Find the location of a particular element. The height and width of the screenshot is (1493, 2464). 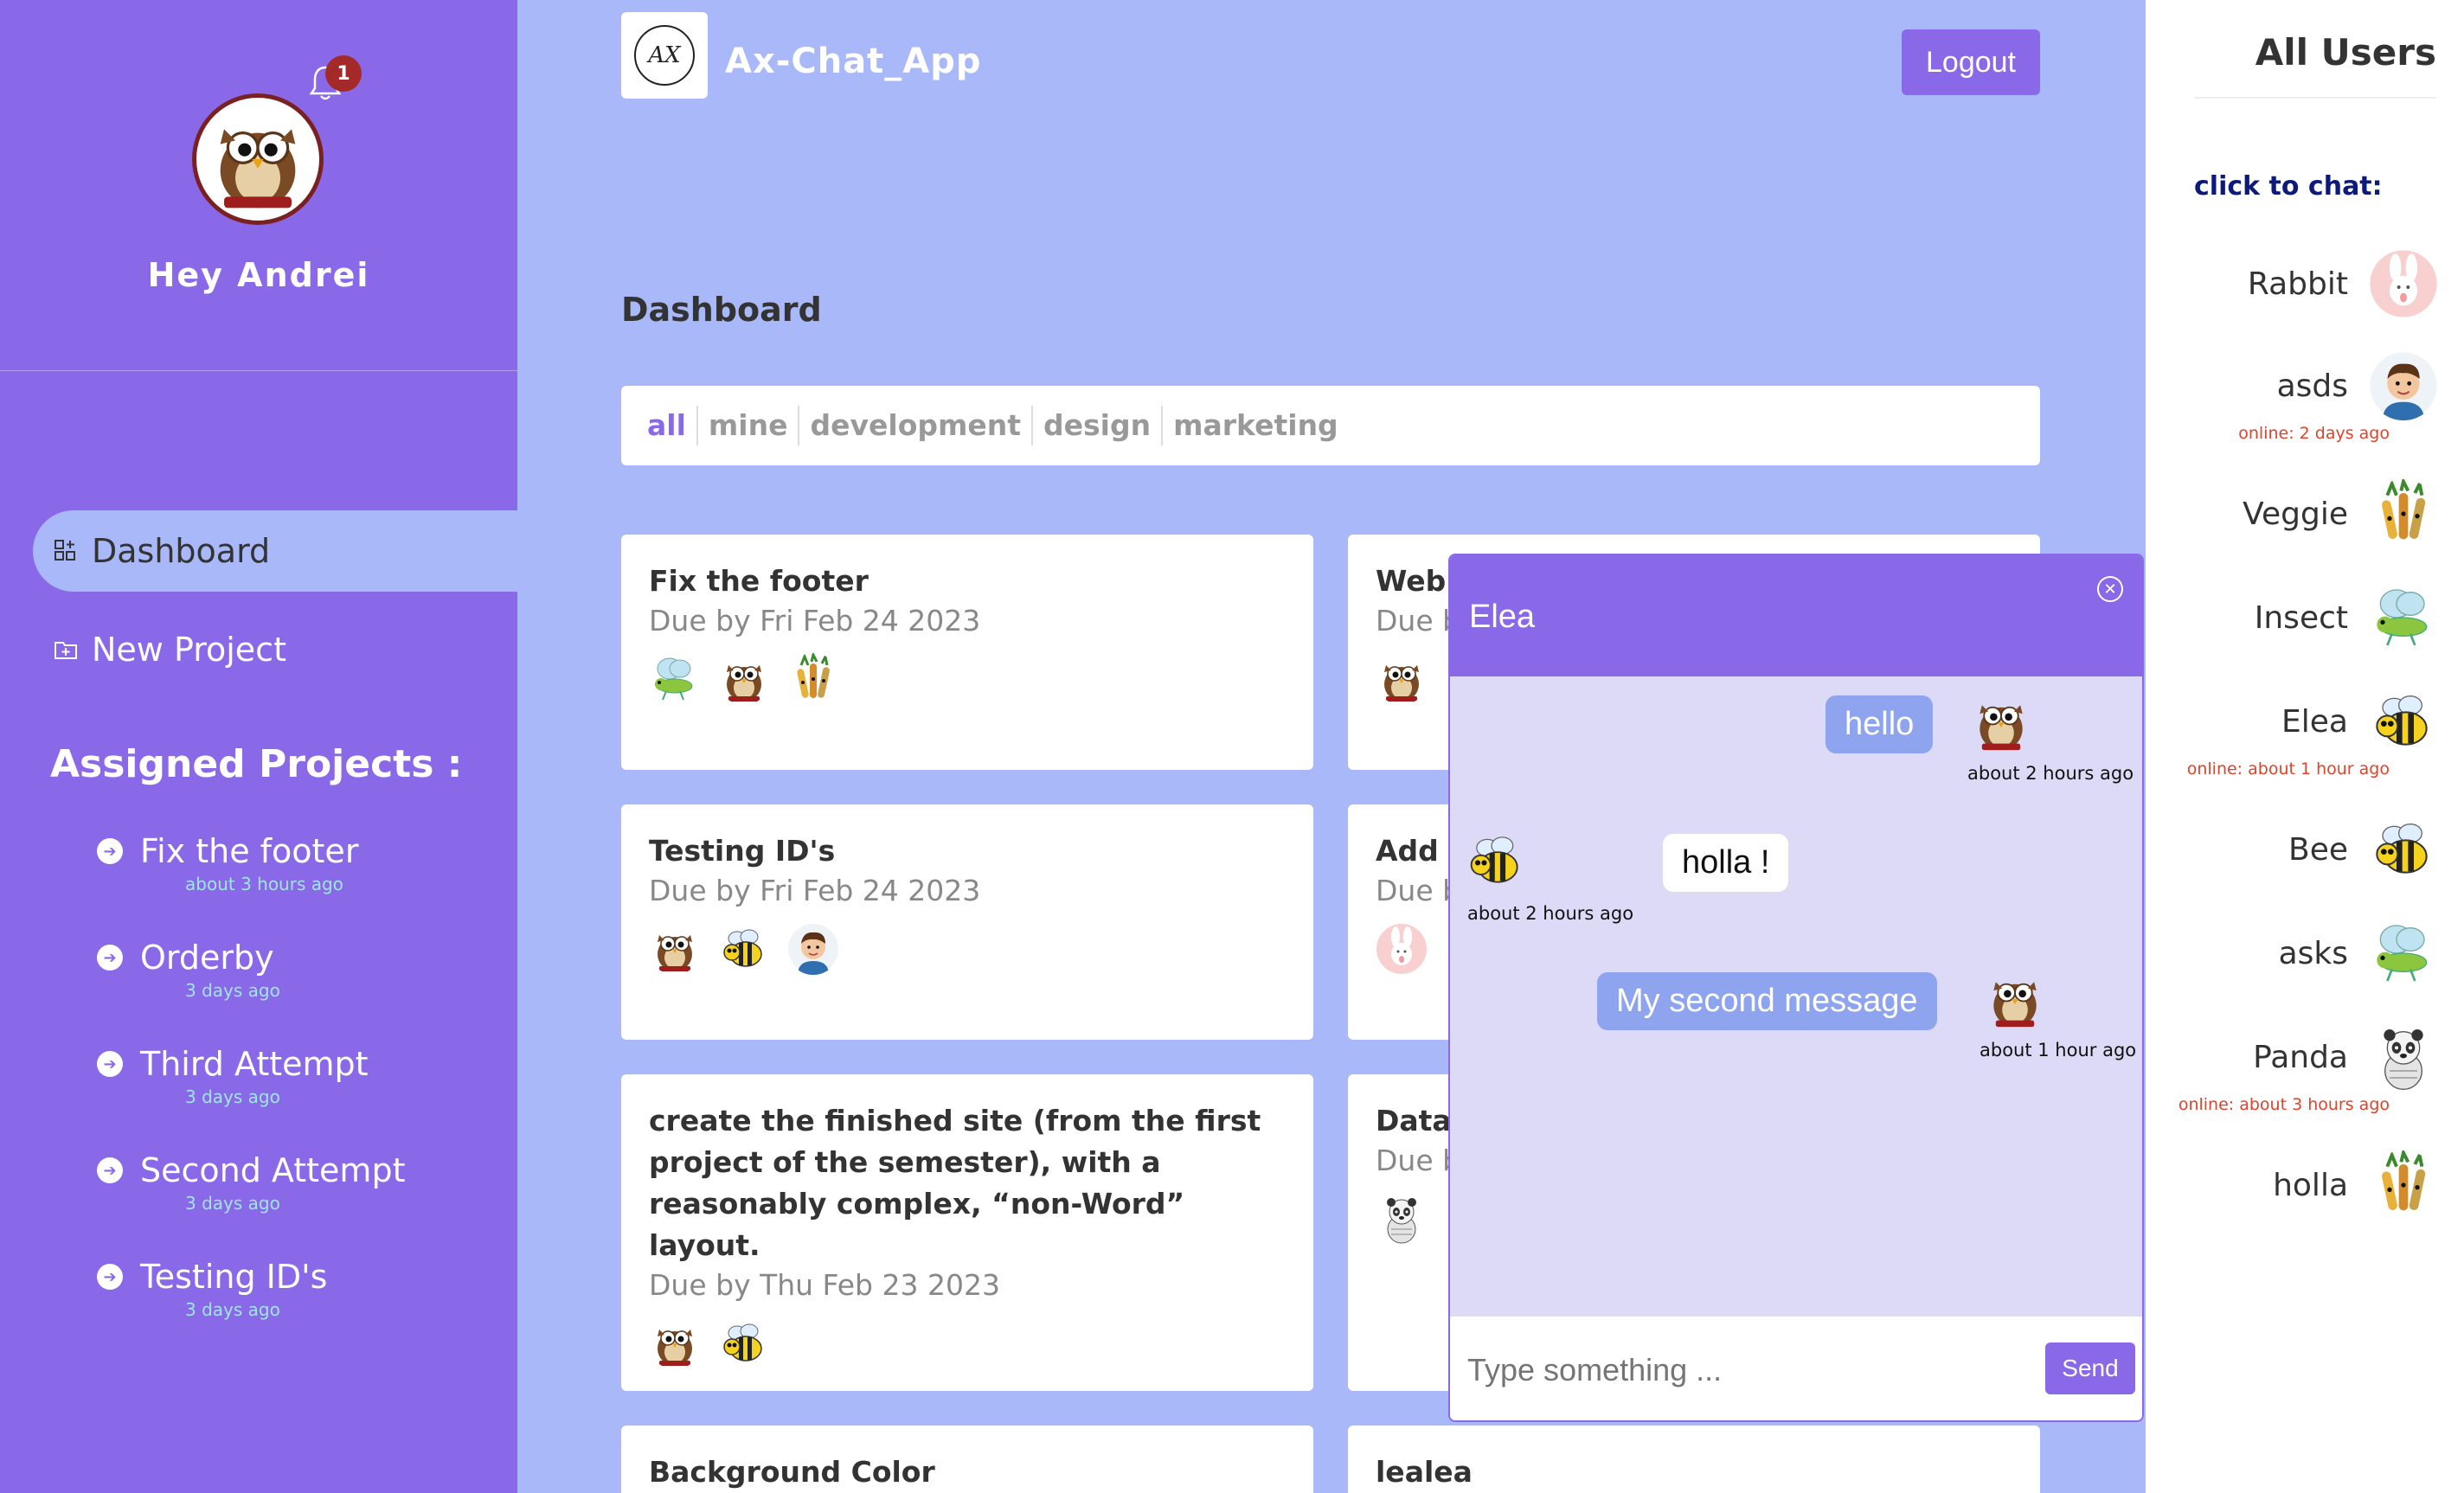

user-item-veggie: Veggie is located at coordinates (2299, 513).